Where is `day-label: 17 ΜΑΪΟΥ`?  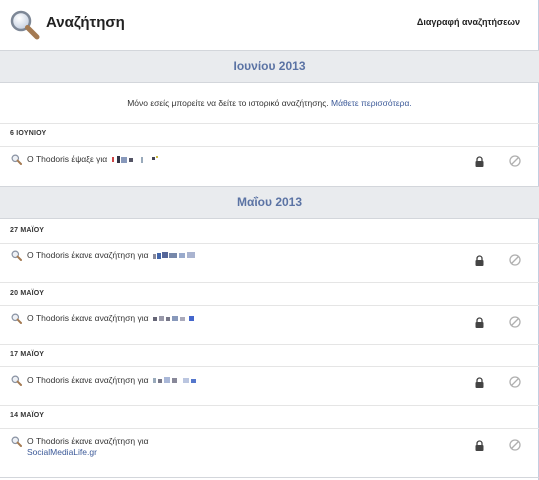
day-label: 17 ΜΑΪΟΥ is located at coordinates (27, 354).